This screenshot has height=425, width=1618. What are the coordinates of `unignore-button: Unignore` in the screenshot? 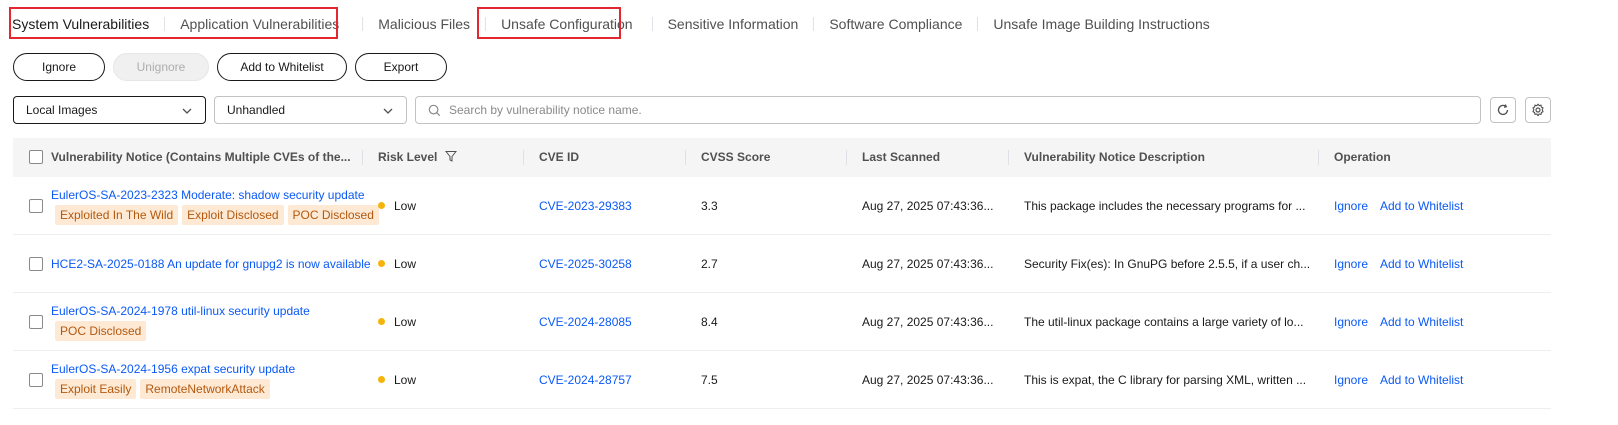 It's located at (161, 67).